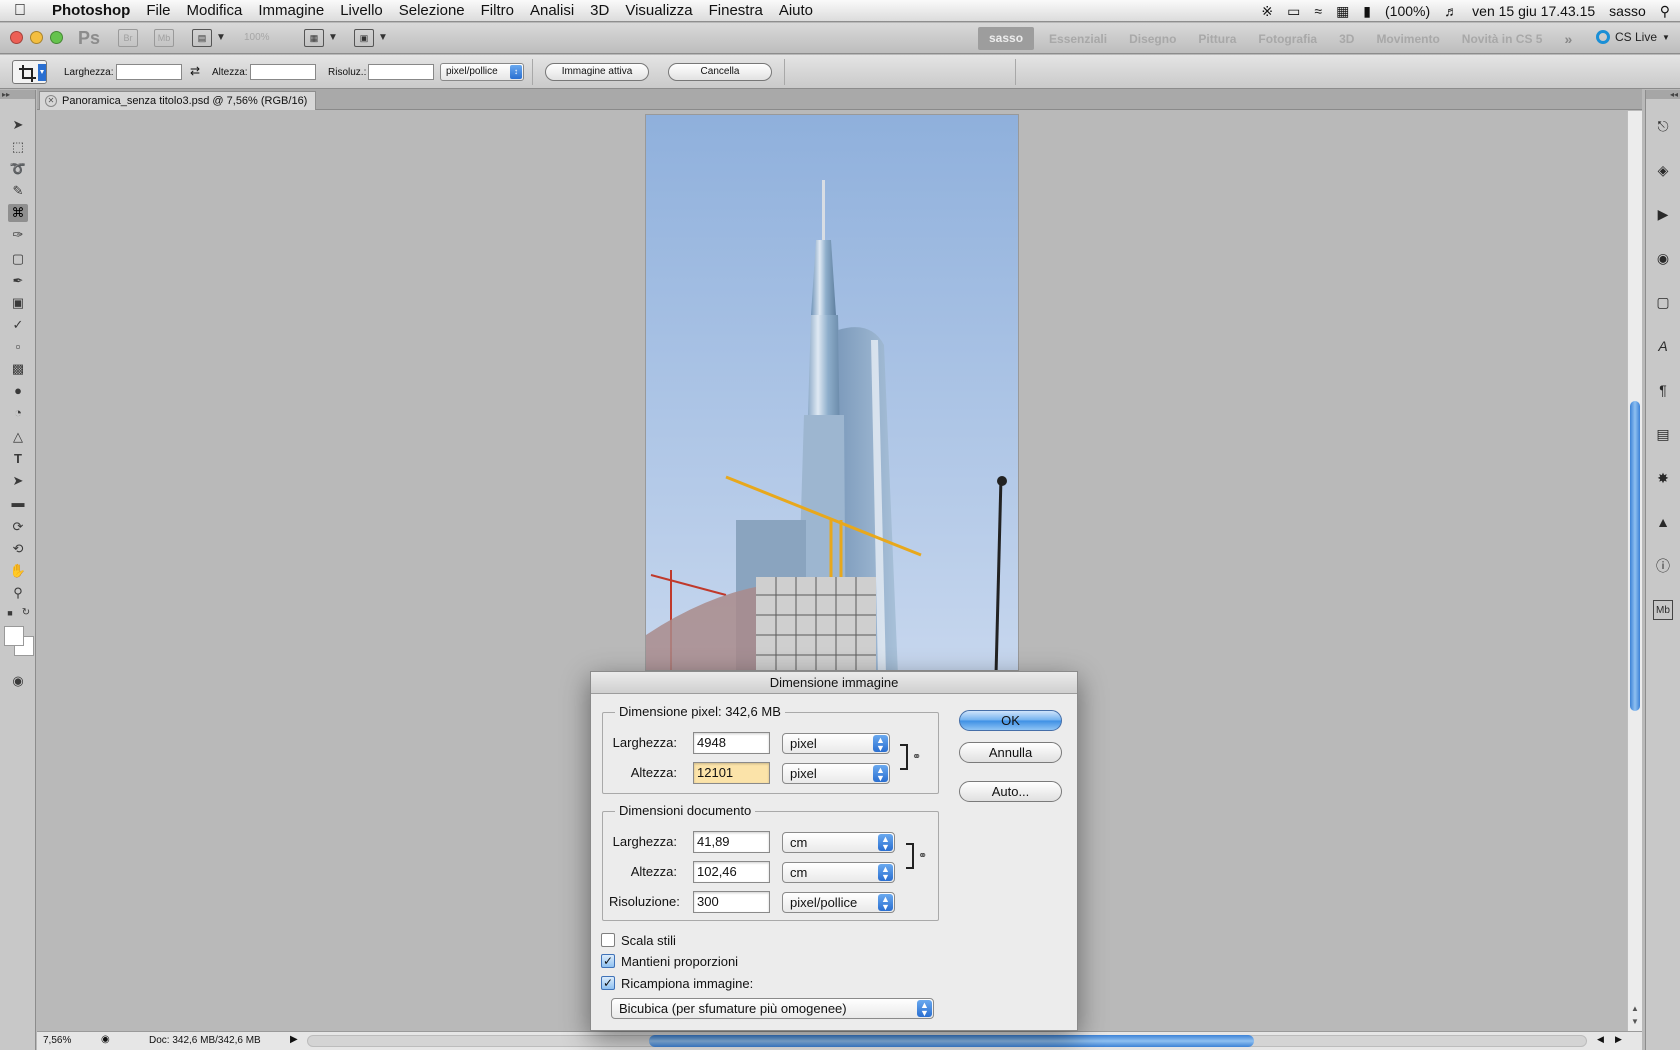 The image size is (1680, 1050). I want to click on resolution-unit-select: pixel/pollice ↕, so click(482, 72).